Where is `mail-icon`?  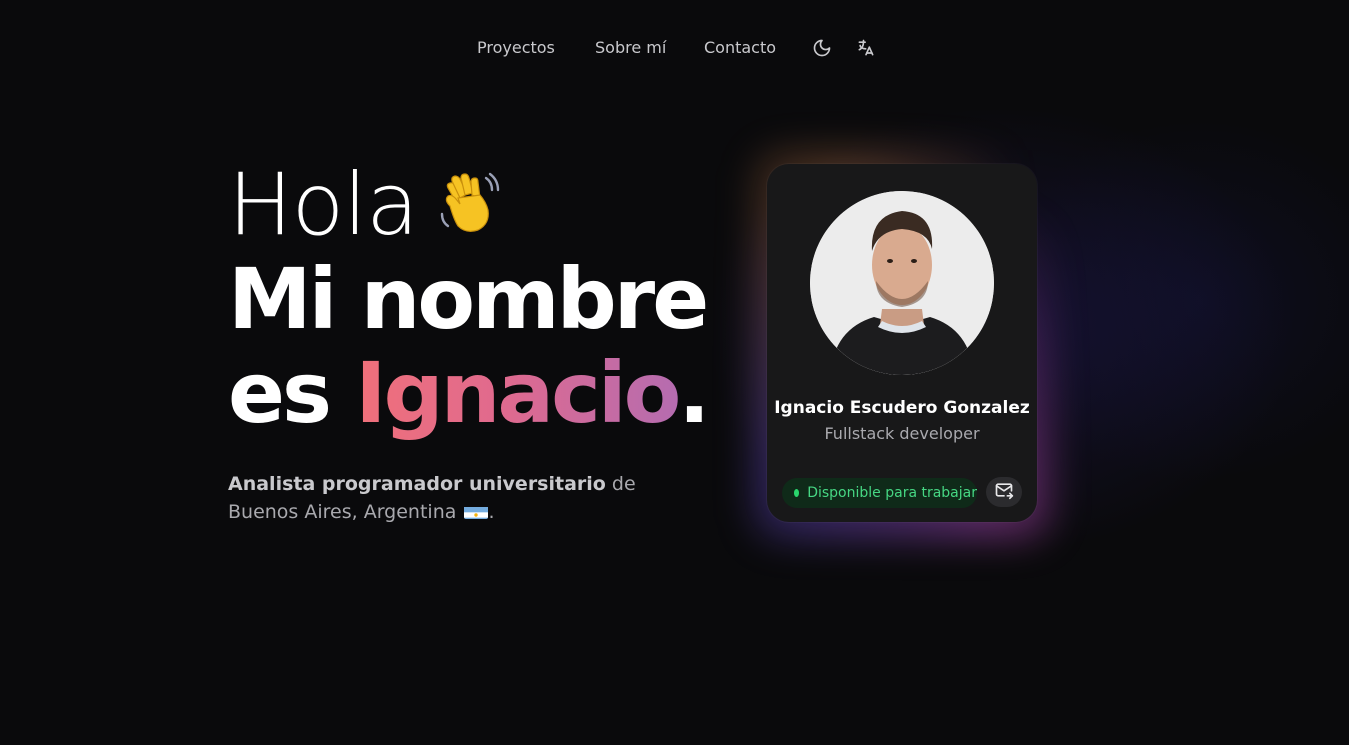
mail-icon is located at coordinates (1004, 492).